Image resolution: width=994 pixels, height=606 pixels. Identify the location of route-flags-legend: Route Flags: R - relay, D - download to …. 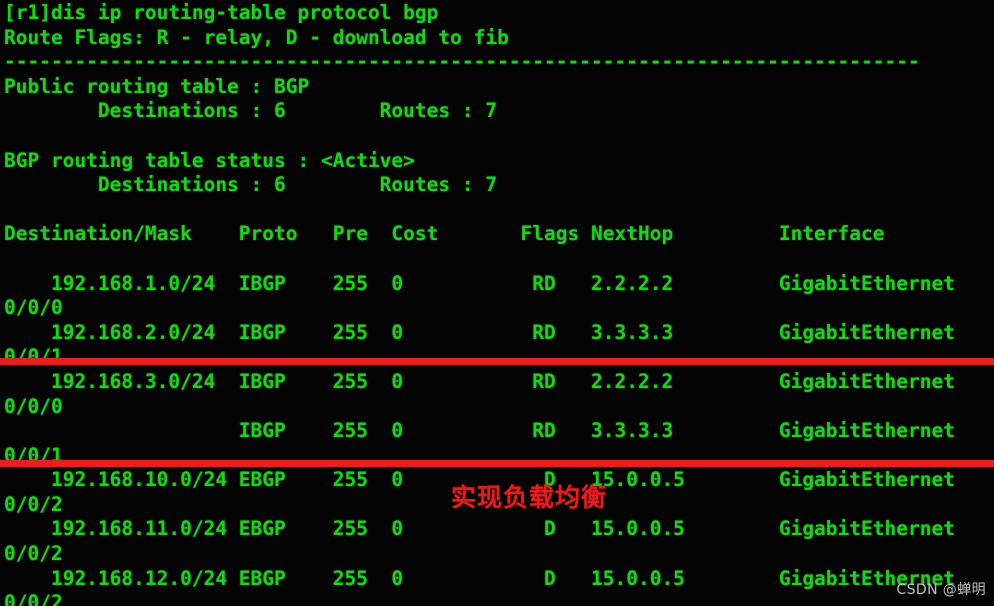
(256, 37).